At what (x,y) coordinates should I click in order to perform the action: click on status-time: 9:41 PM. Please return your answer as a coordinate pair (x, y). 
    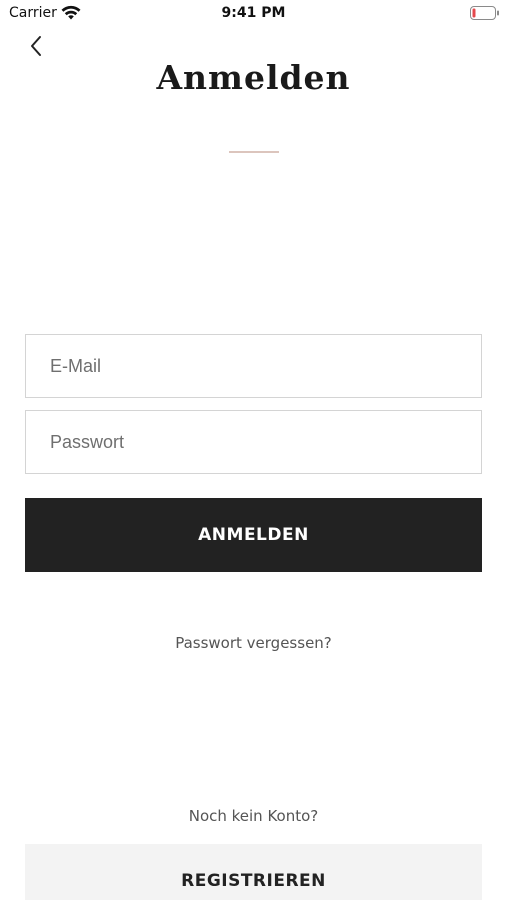
    Looking at the image, I should click on (253, 13).